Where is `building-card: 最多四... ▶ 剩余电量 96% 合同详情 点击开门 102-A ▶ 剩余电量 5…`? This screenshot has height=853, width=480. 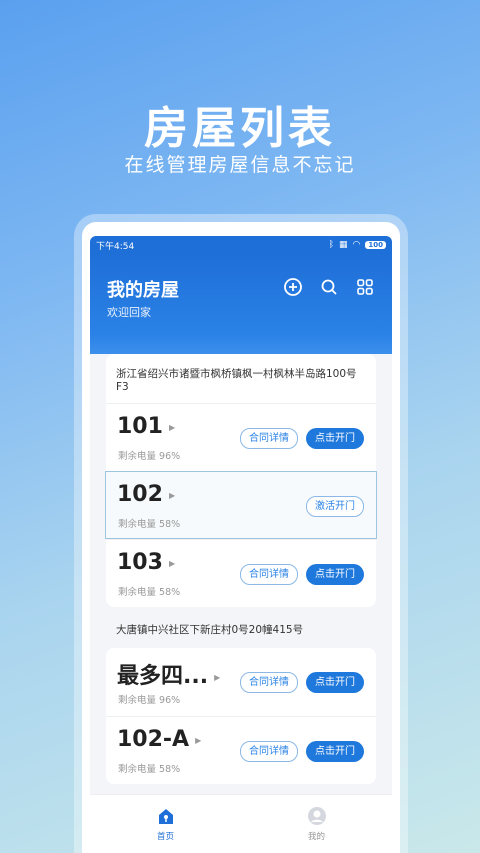 building-card: 最多四... ▶ 剩余电量 96% 合同详情 点击开门 102-A ▶ 剩余电量 5… is located at coordinates (241, 716).